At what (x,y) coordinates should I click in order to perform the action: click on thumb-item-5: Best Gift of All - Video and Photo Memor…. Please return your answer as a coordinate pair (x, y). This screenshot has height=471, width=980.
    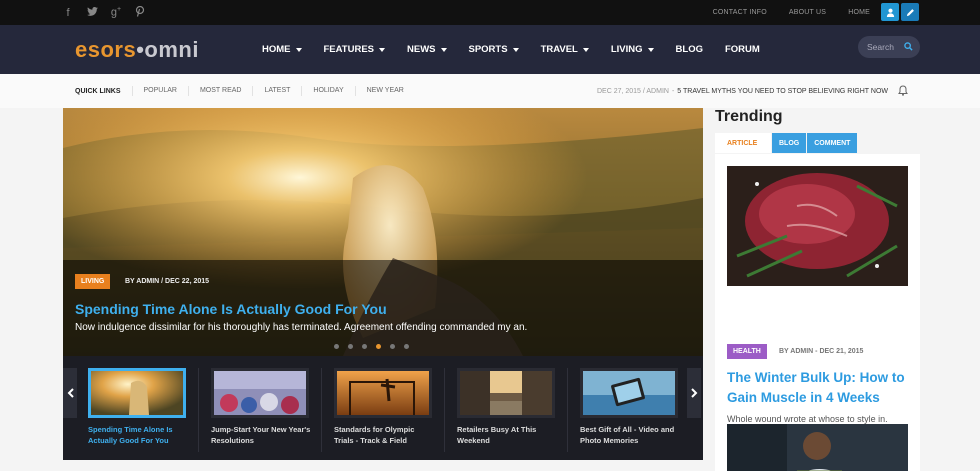
    Looking at the image, I should click on (630, 407).